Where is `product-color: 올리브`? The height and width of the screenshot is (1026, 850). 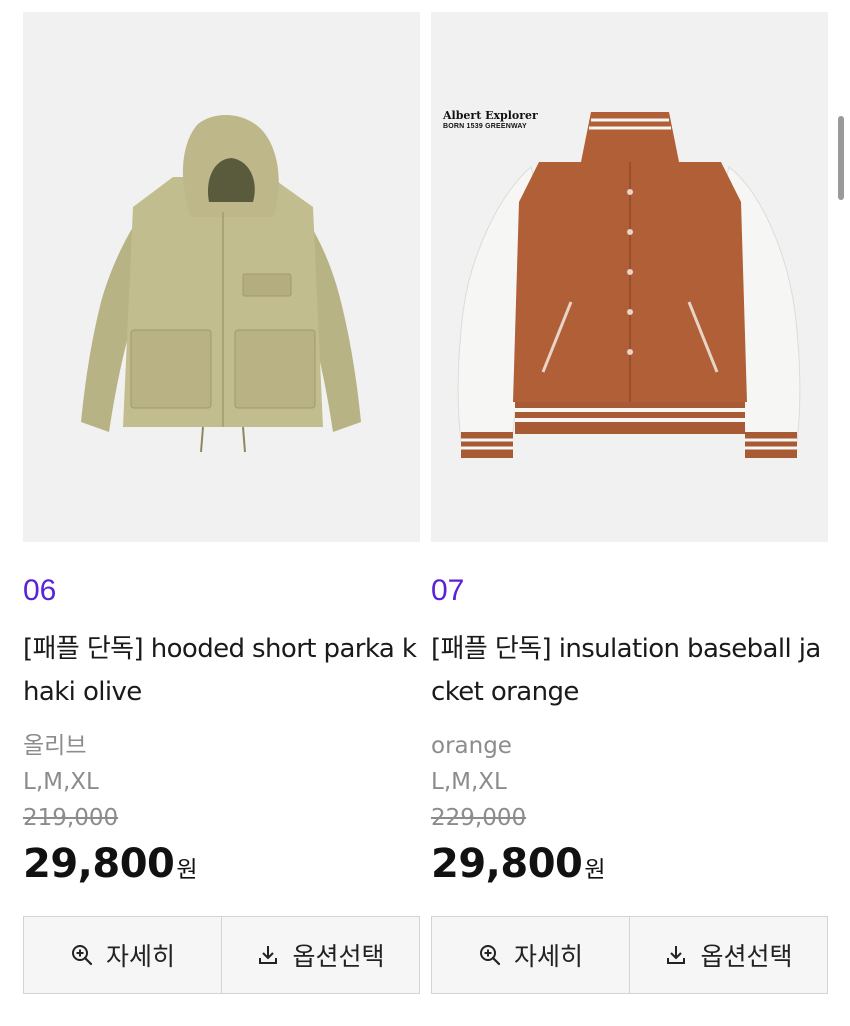 product-color: 올리브 is located at coordinates (55, 746).